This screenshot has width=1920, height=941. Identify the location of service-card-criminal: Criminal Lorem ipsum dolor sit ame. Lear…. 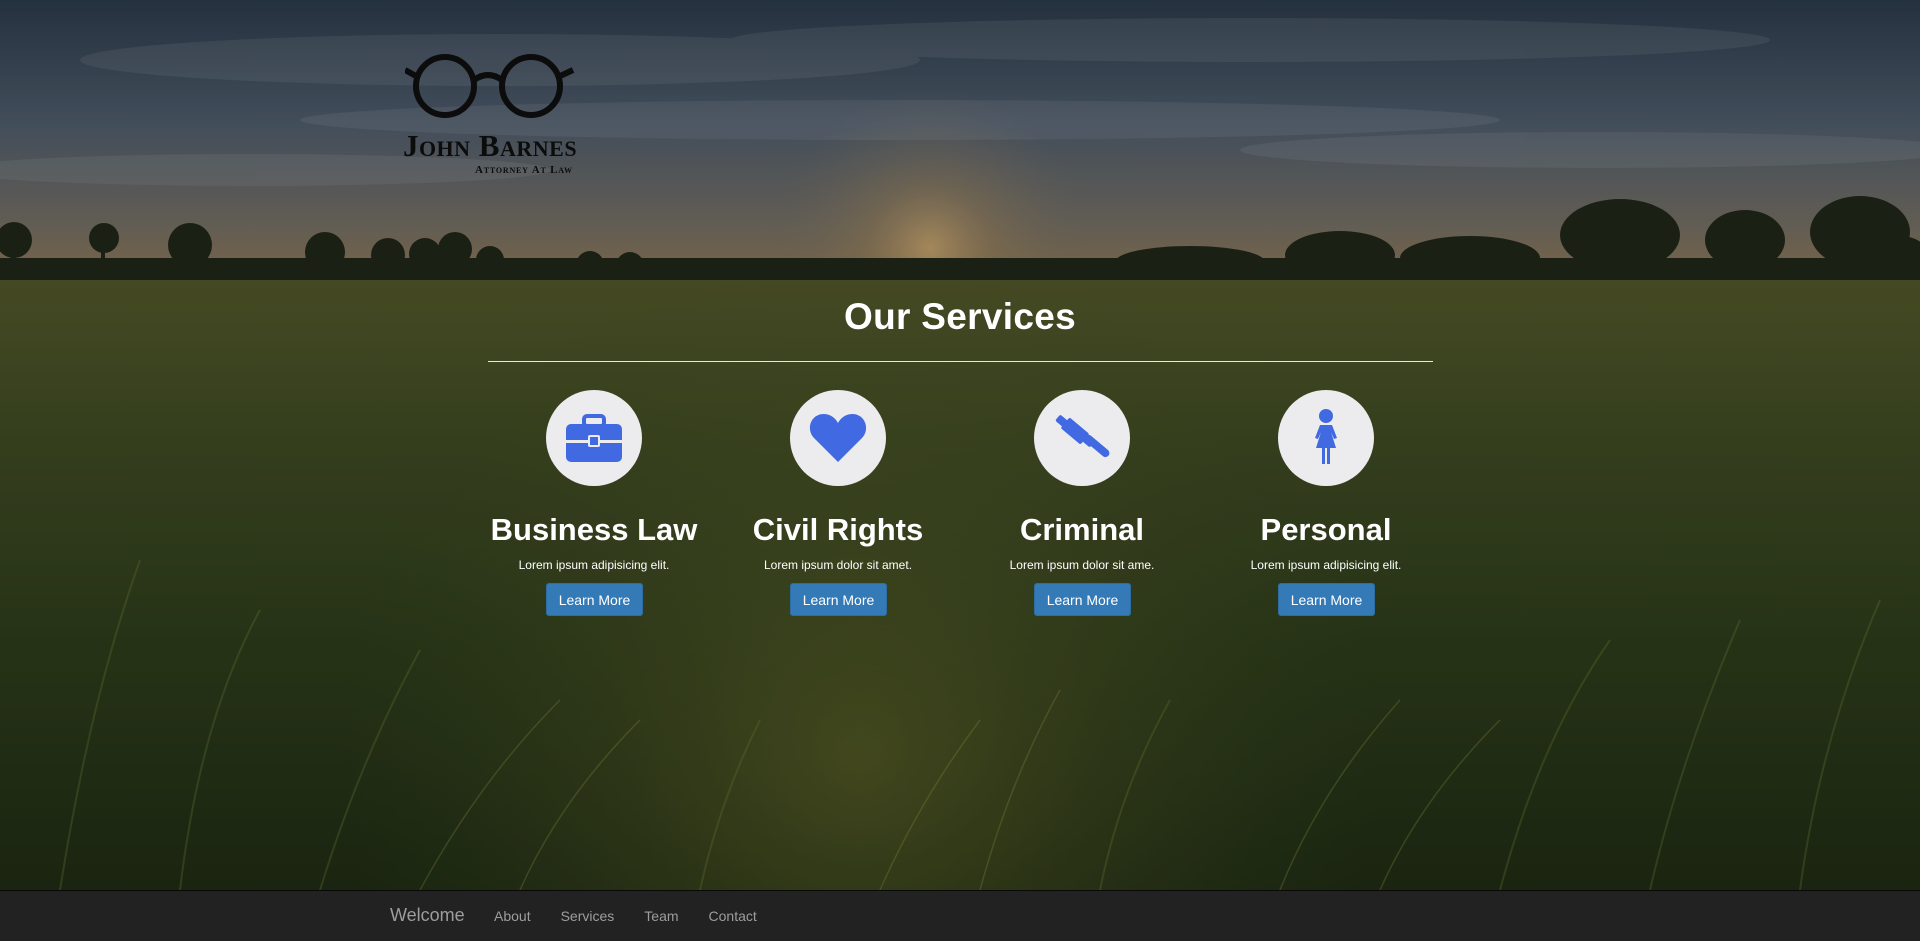
(1082, 505).